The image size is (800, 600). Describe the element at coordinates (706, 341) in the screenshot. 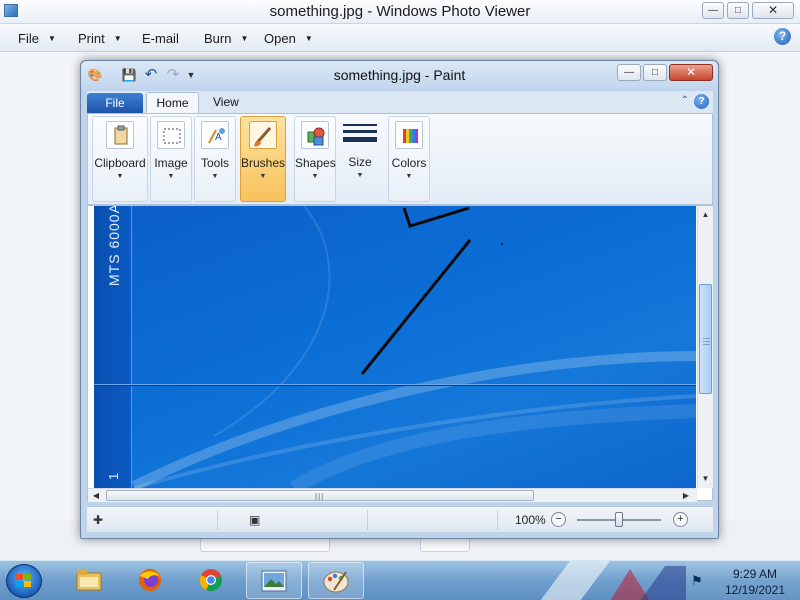

I see `scroll-grip-icon: — — —` at that location.